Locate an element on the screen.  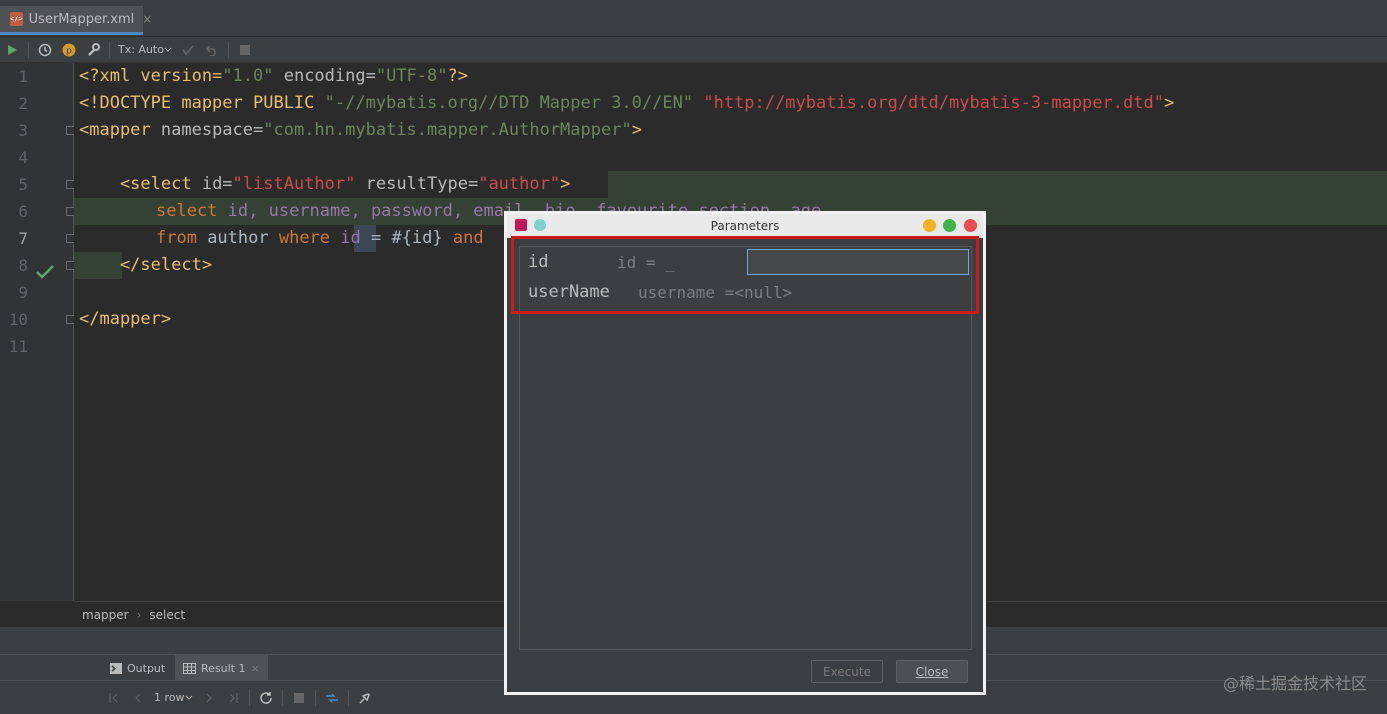
clock-icon is located at coordinates (45, 49).